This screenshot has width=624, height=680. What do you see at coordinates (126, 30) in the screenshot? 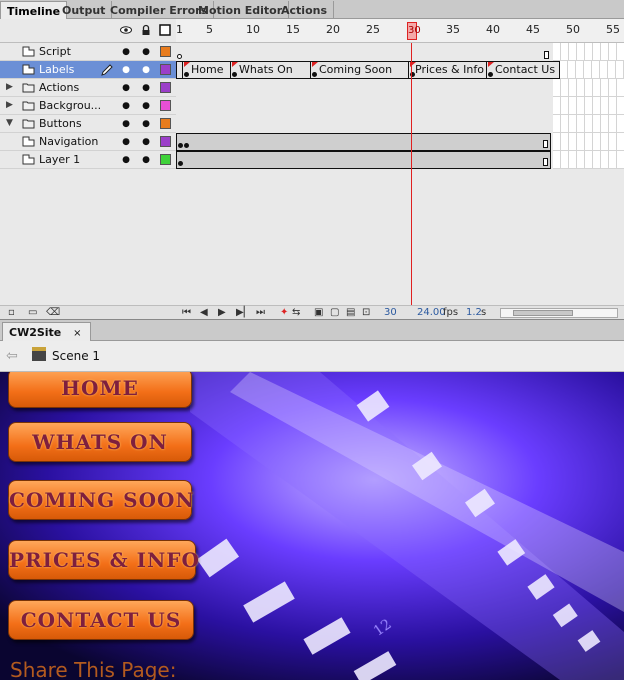
I see `eye-icon` at bounding box center [126, 30].